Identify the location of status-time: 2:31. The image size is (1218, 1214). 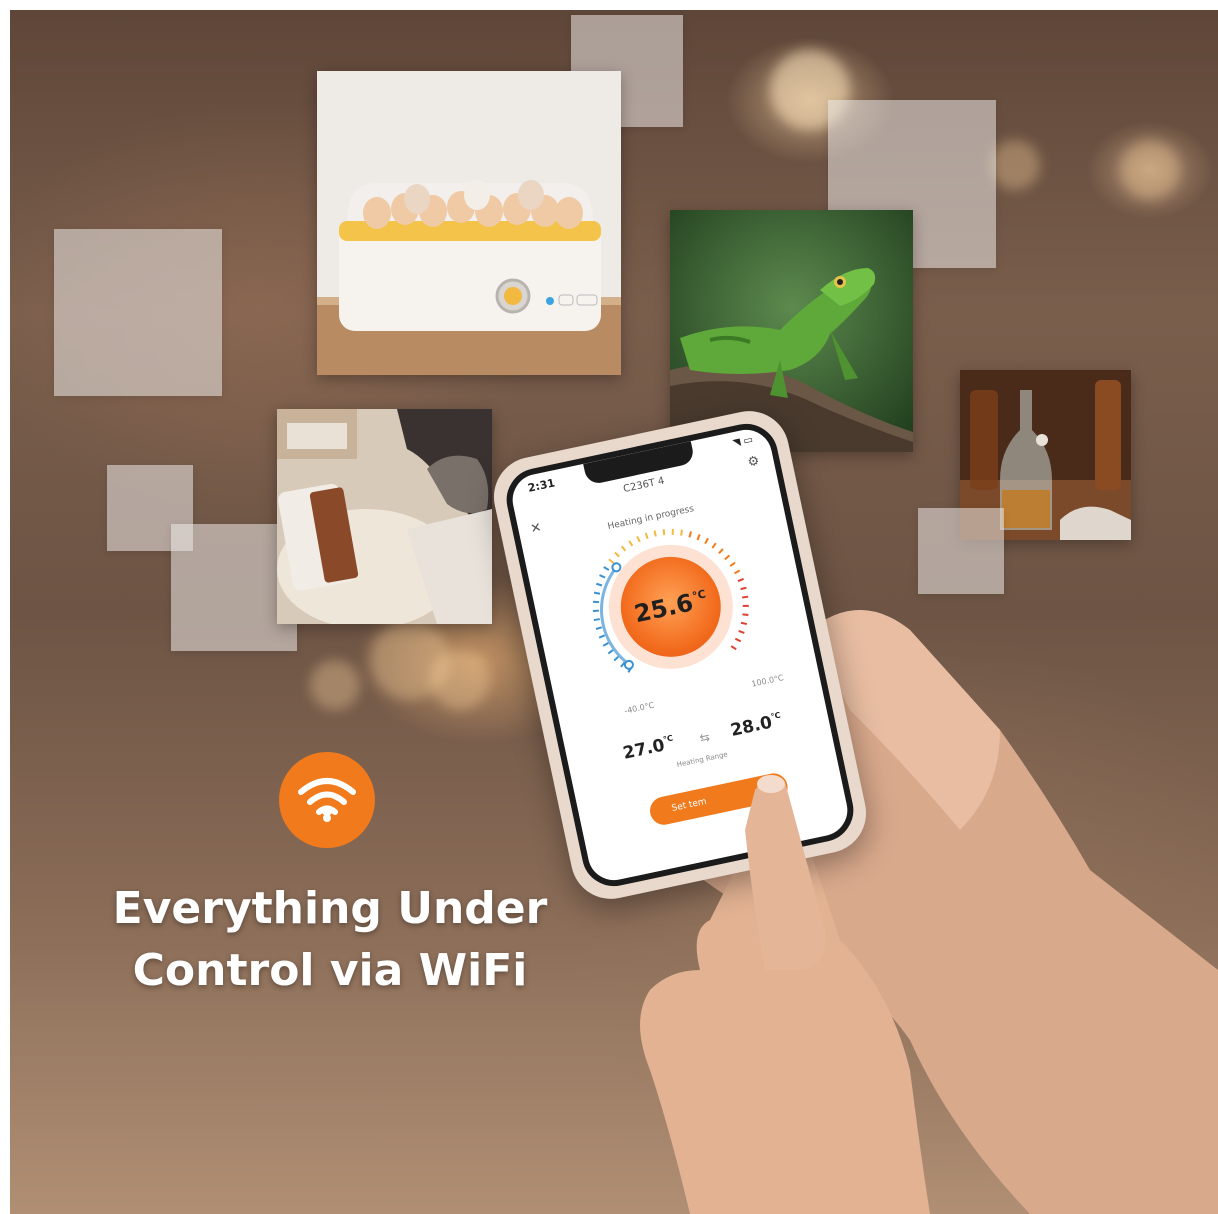
(541, 485).